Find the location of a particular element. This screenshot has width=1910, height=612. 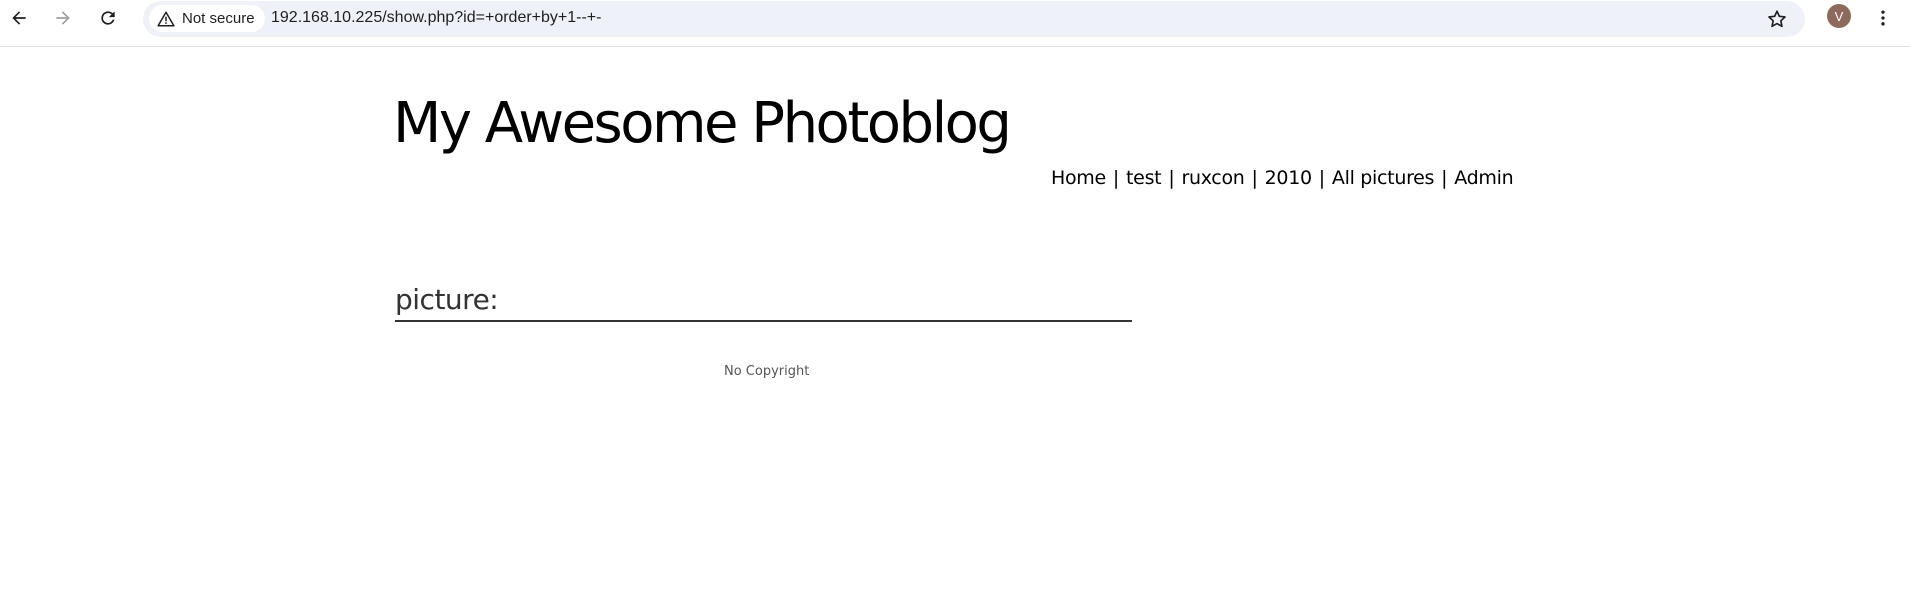

footer-copyright: No Copyright is located at coordinates (767, 371).